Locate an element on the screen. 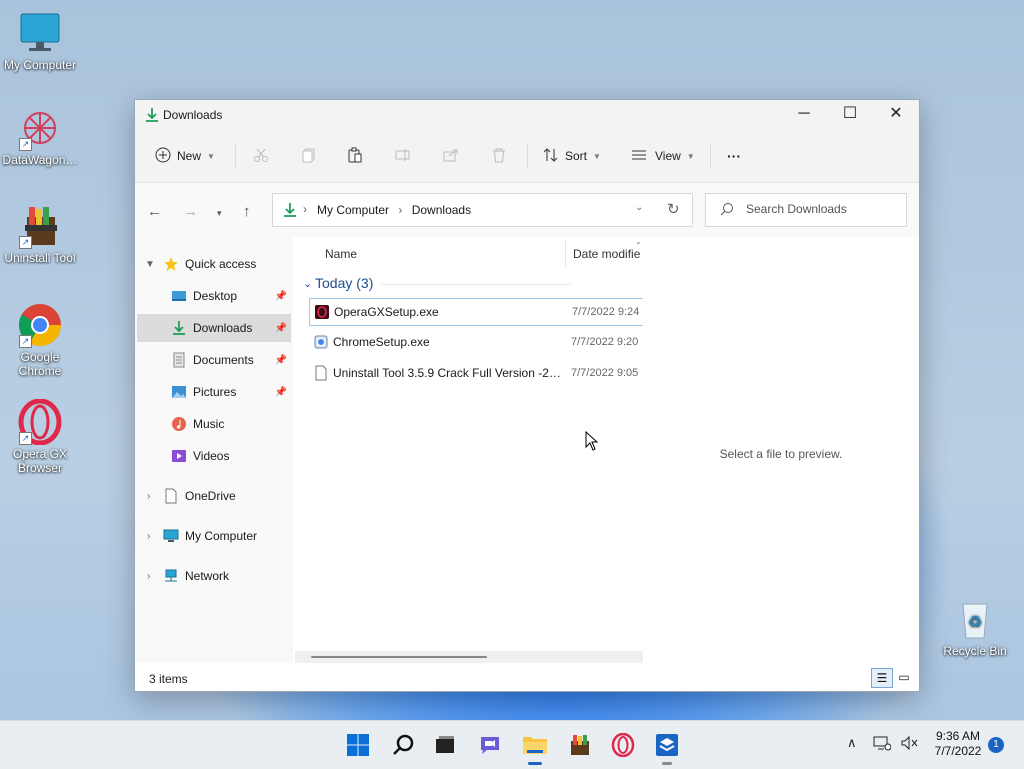 Image resolution: width=1024 pixels, height=769 pixels. search-box is located at coordinates (806, 210).